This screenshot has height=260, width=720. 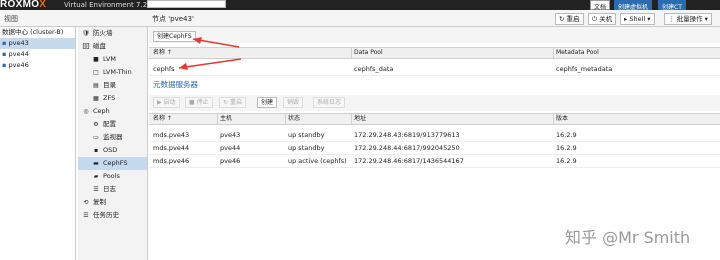 I want to click on menu-item-cephfs: ▬ CephFS, so click(x=112, y=163).